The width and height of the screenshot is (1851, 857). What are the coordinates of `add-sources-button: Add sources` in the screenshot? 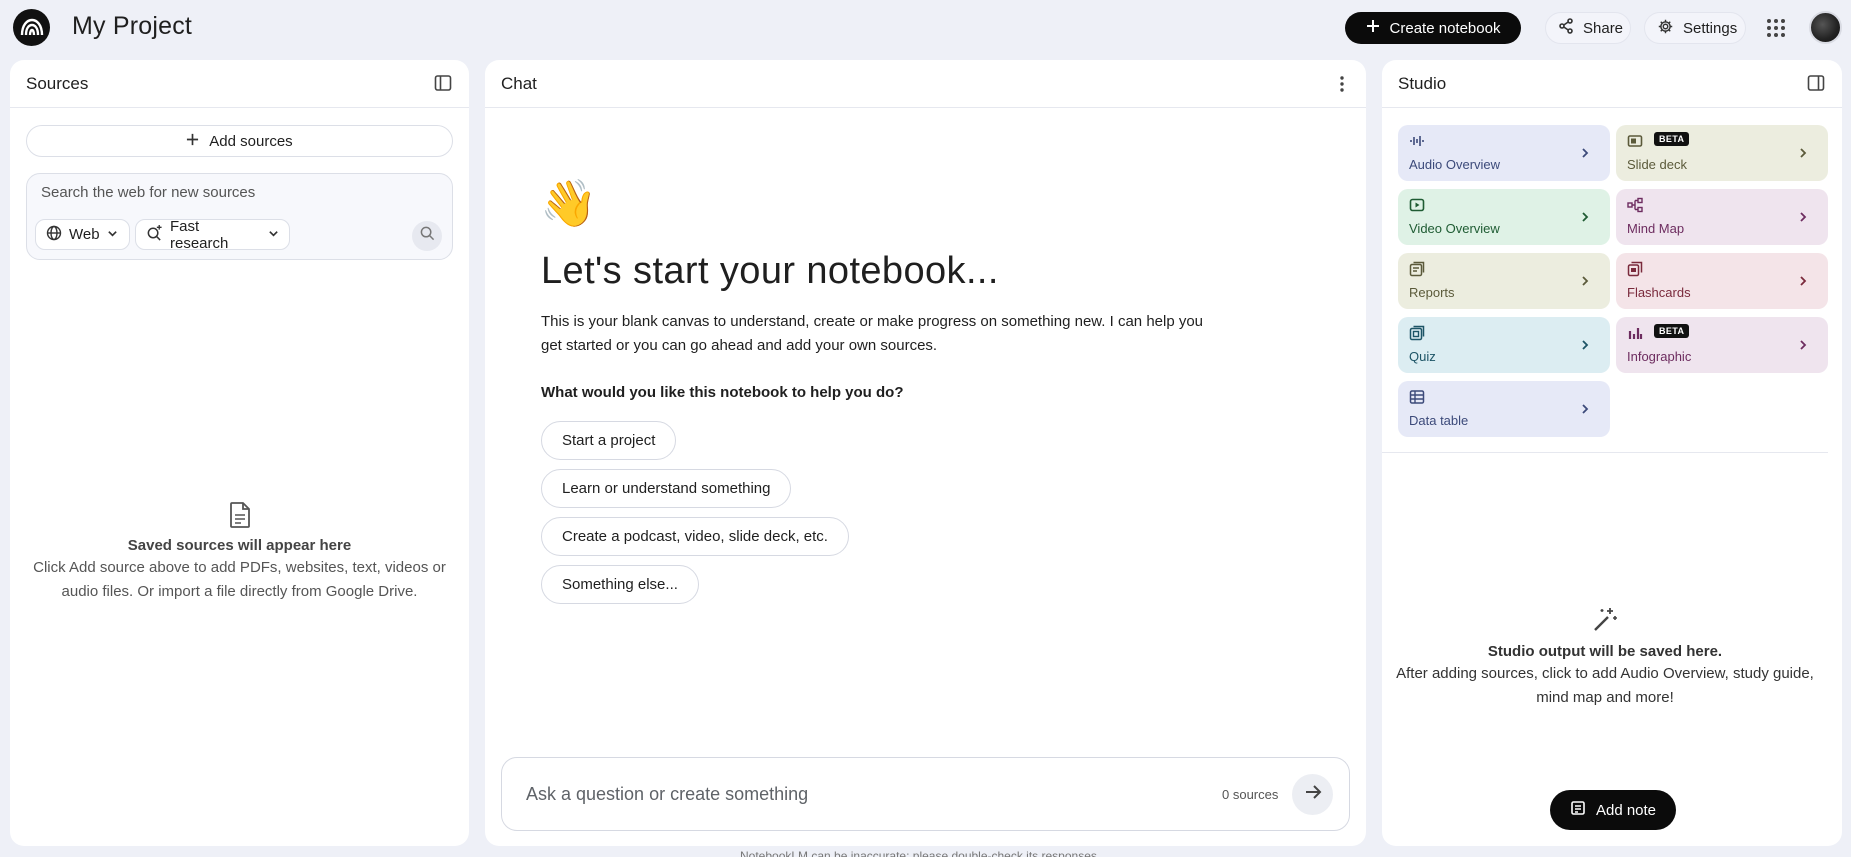 It's located at (239, 141).